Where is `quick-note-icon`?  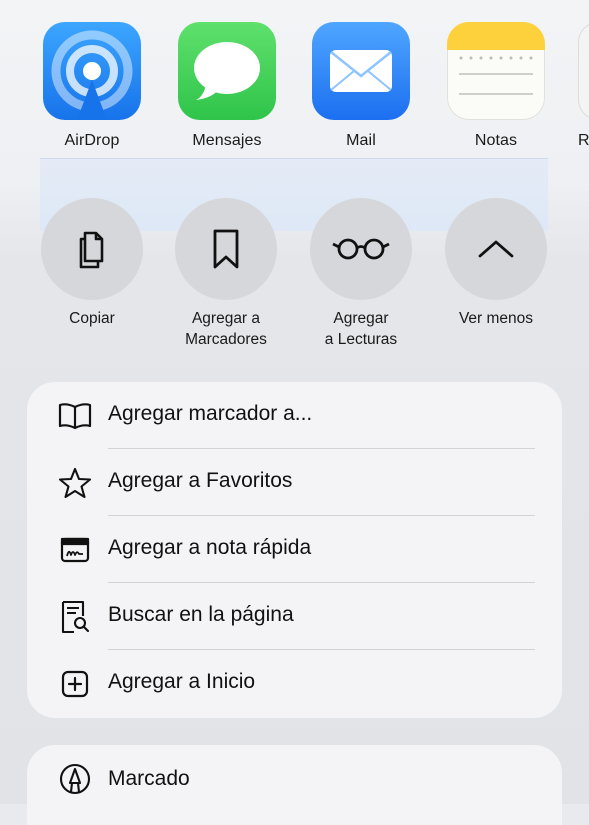
quick-note-icon is located at coordinates (75, 550).